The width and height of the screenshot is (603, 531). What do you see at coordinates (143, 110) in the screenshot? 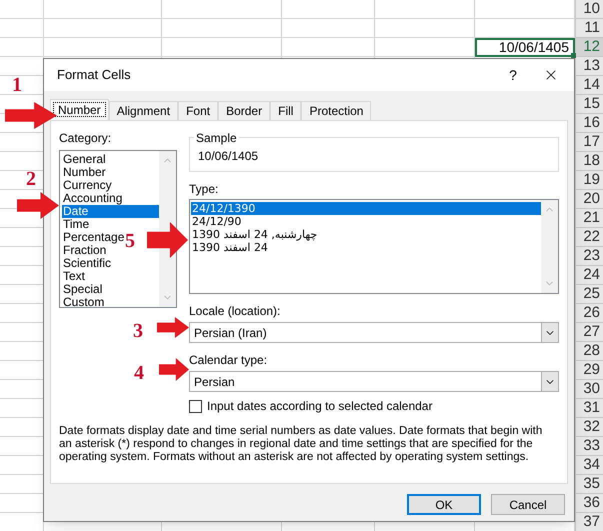
I see `tab: Alignment` at bounding box center [143, 110].